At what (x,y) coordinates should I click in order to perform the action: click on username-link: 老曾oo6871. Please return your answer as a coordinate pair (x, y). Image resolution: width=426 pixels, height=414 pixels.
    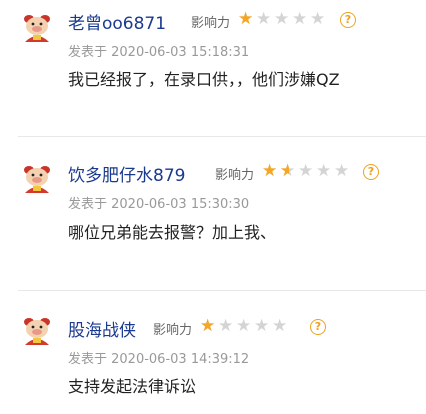
    Looking at the image, I should click on (117, 21).